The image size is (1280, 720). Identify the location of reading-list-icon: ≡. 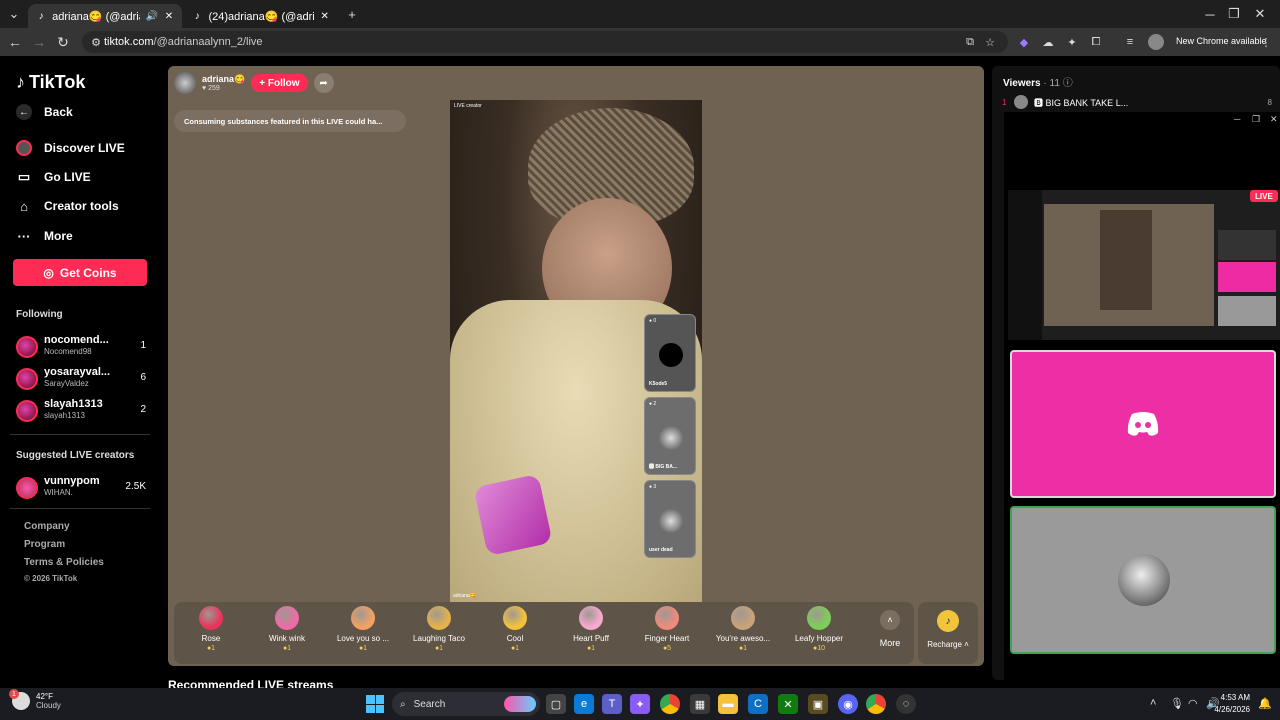
(1130, 42).